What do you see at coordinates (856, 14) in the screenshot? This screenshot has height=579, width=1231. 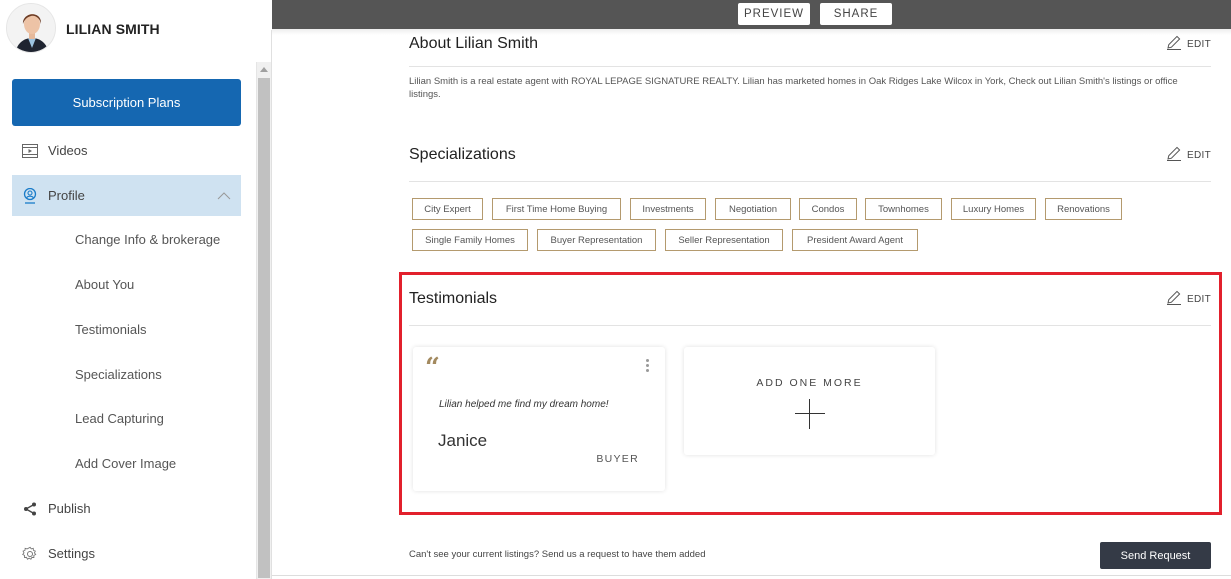 I see `share-button: SHARE` at bounding box center [856, 14].